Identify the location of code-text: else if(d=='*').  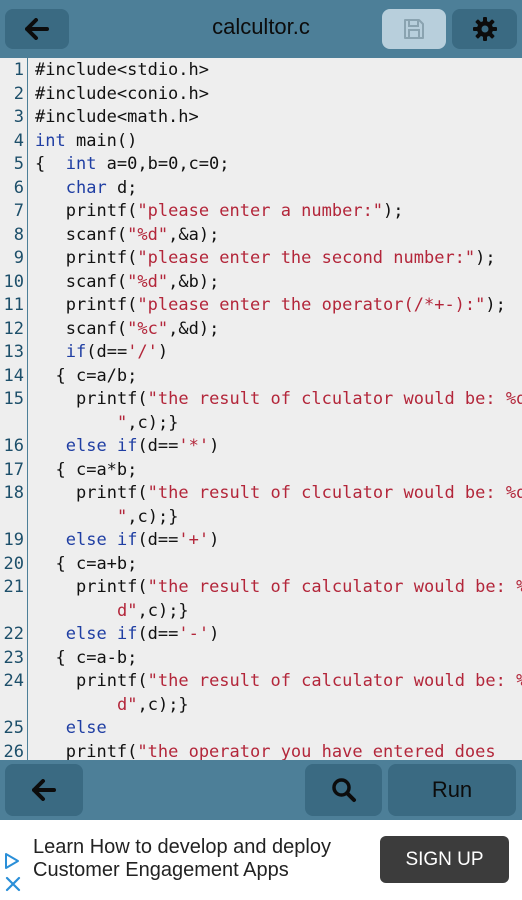
(142, 446).